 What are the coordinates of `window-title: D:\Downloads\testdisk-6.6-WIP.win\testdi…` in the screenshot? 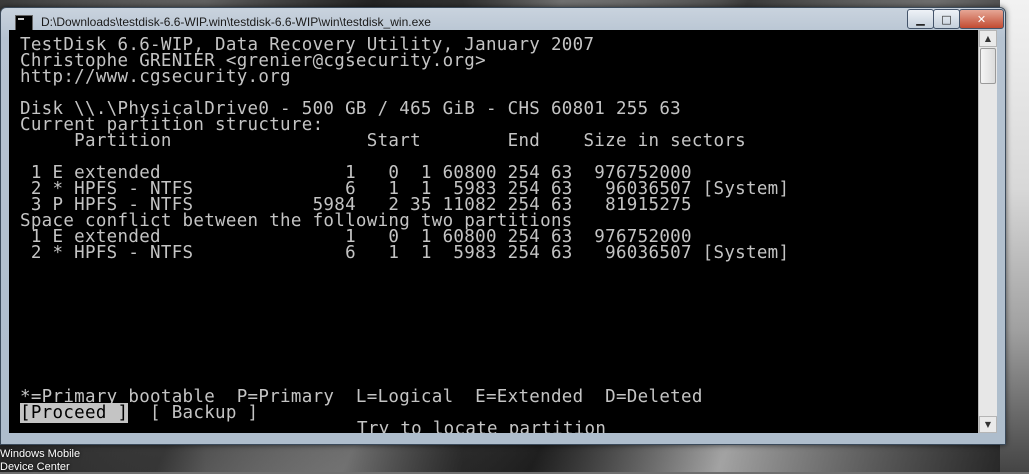 It's located at (236, 22).